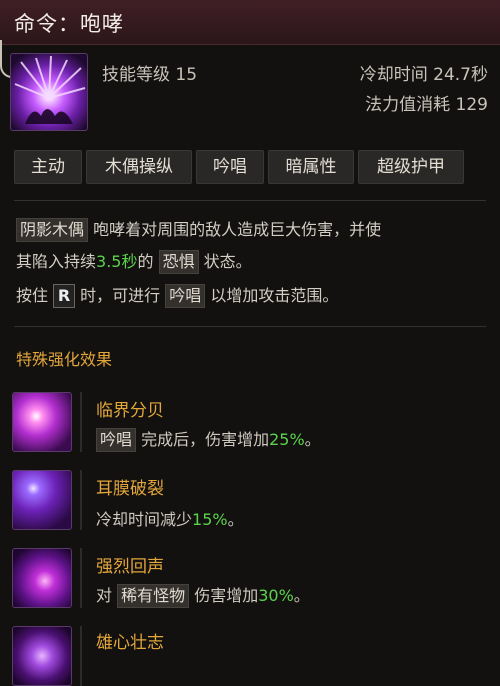 The height and width of the screenshot is (686, 500). I want to click on perk-strong-echo-icon, so click(42, 578).